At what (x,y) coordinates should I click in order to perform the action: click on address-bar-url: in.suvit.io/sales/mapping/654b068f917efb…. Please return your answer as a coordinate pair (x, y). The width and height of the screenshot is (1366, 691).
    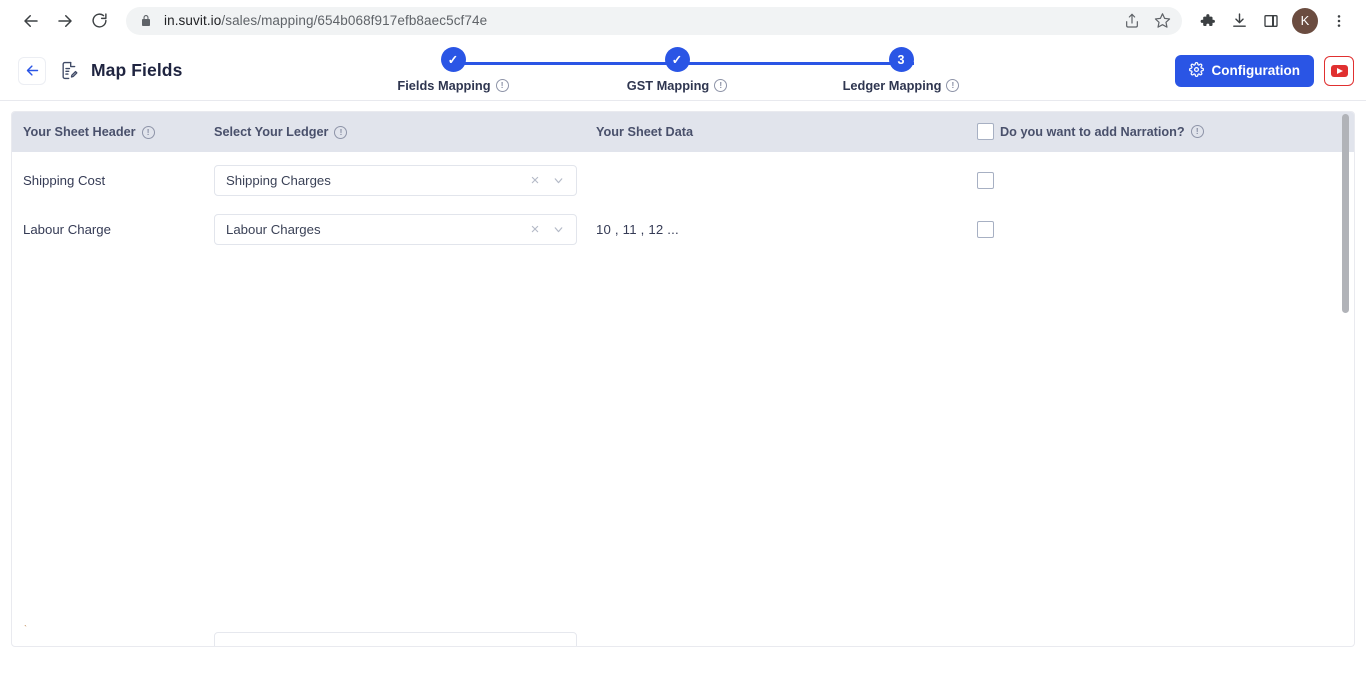
    Looking at the image, I should click on (325, 20).